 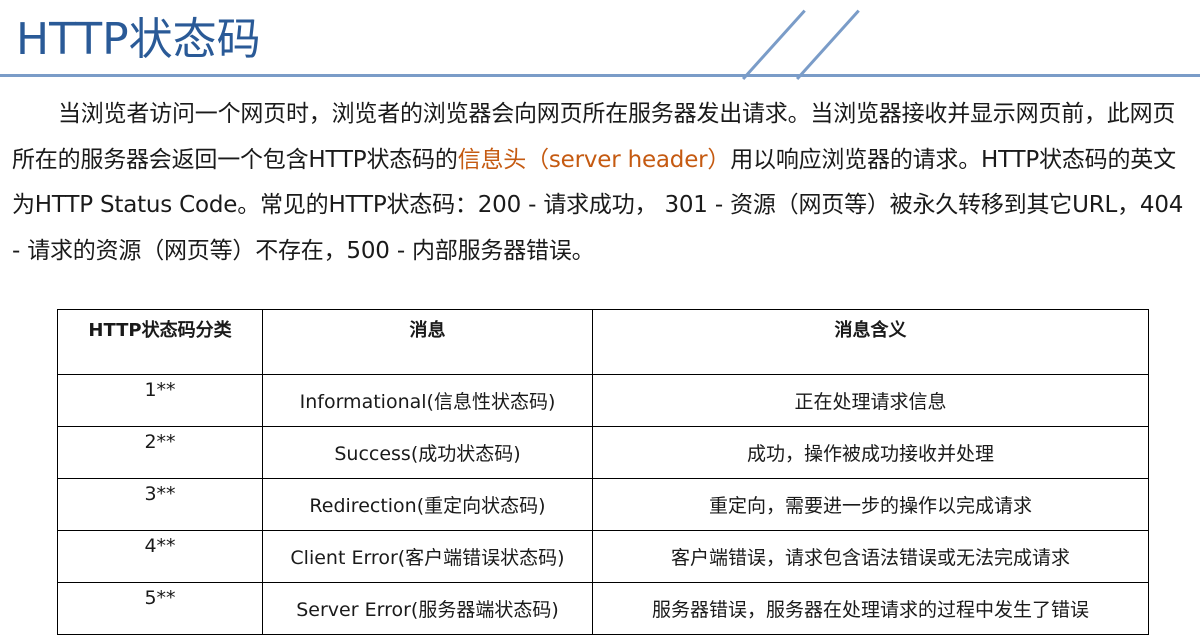 What do you see at coordinates (138, 39) in the screenshot?
I see `page-title: HTTP状态码` at bounding box center [138, 39].